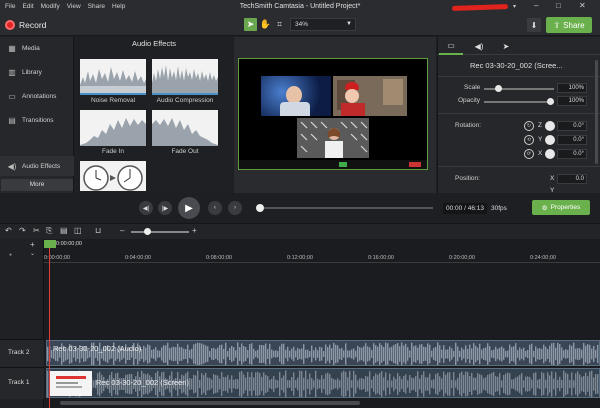 Image resolution: width=600 pixels, height=408 pixels. I want to click on sidebar-item-library: ▥ Library, so click(37, 72).